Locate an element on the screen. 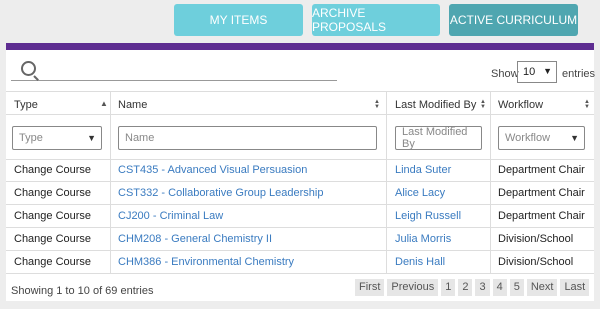 Image resolution: width=600 pixels, height=309 pixels. my-items-button: MY ITEMS is located at coordinates (238, 20).